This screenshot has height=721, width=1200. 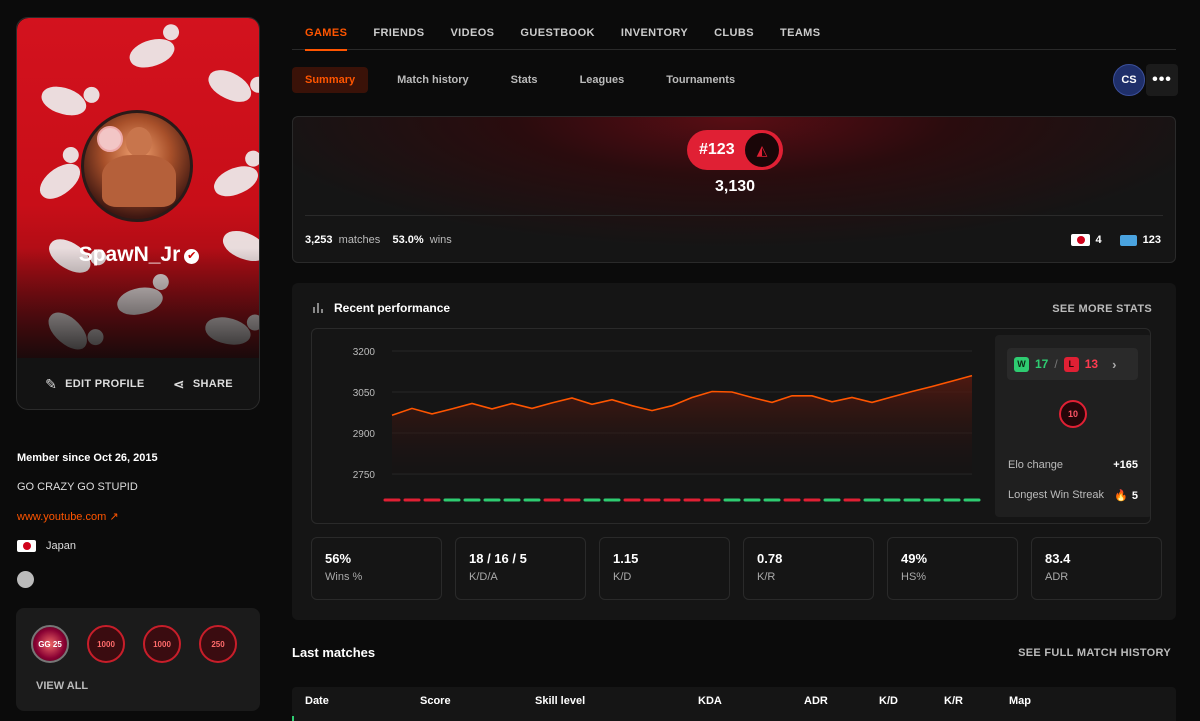 I want to click on stat-tile-kda: 18 / 16 / 5 K/D/A, so click(x=520, y=568).